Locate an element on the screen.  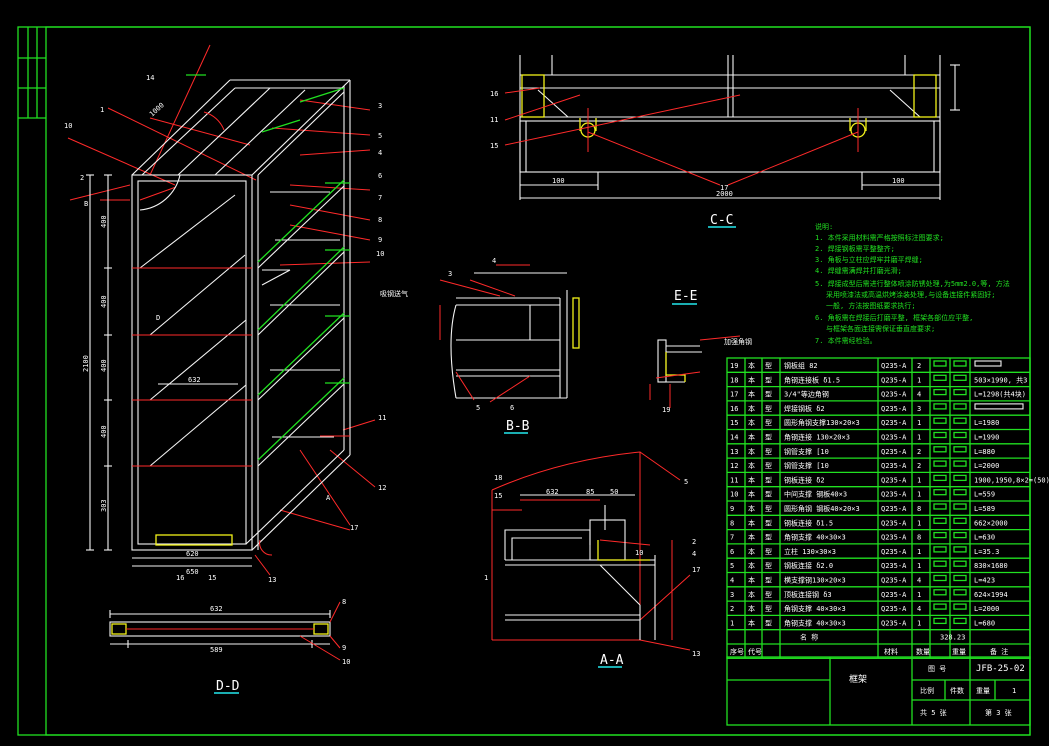
bom-total-weight: 328.23 is located at coordinates (952, 638).